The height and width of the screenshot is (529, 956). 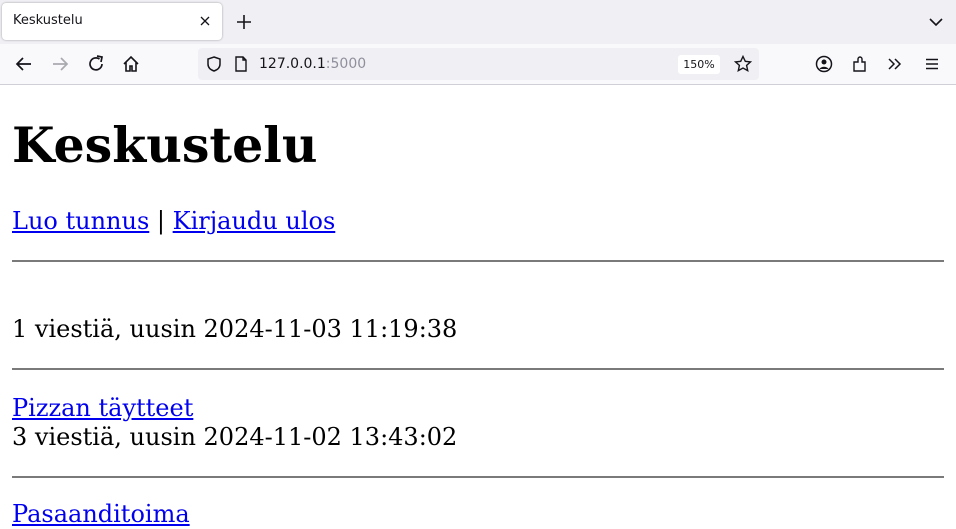 I want to click on navigation-bar: 127.0.0.1:5000 150%, so click(x=478, y=64).